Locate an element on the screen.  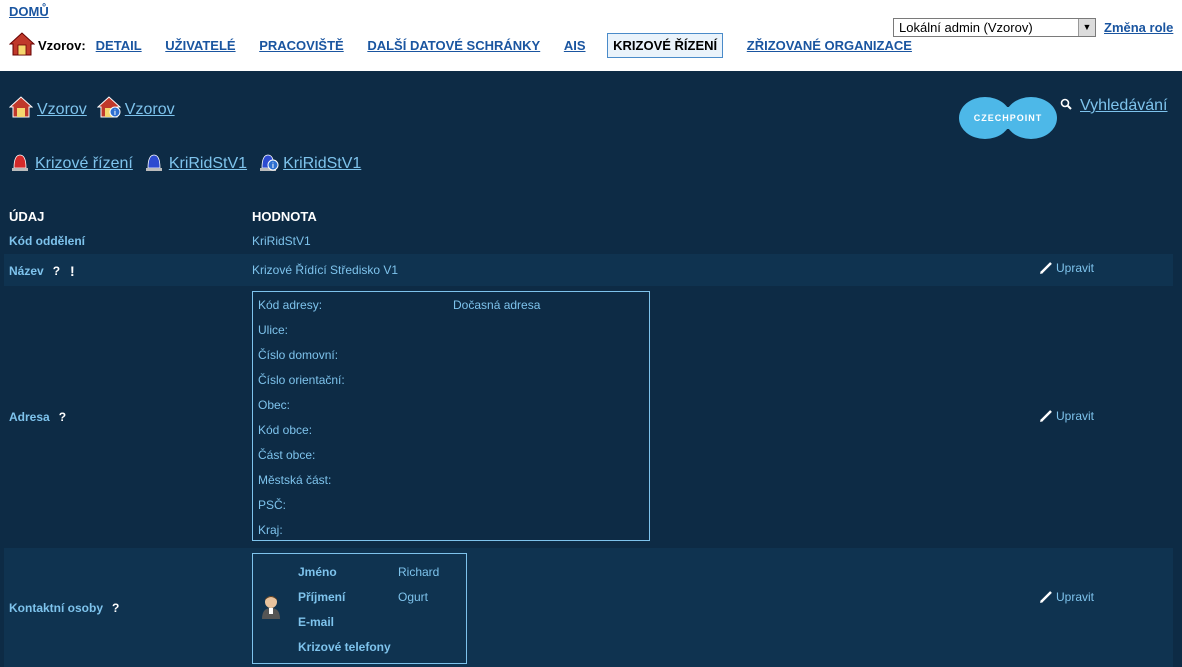
breadcrumb-kriridstv1-link: KriRidStV1 is located at coordinates (208, 164).